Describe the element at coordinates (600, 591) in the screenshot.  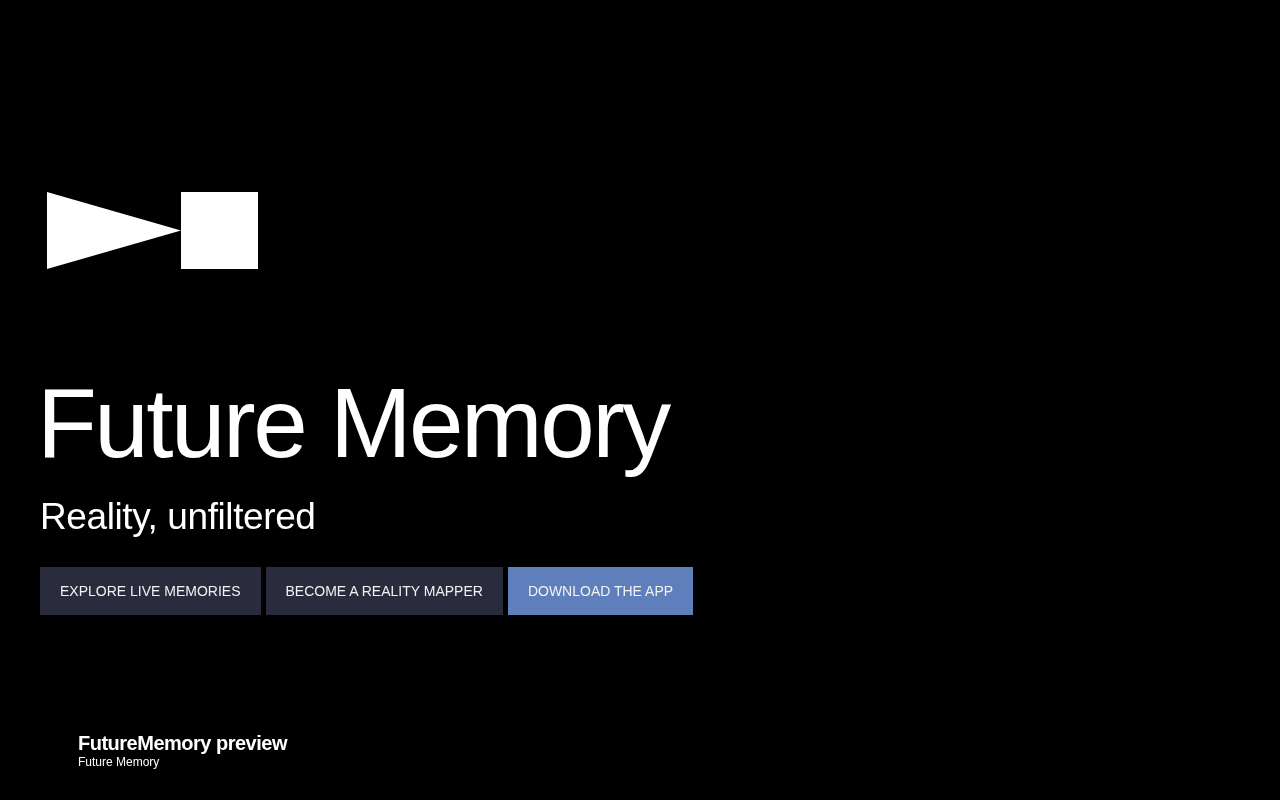
I see `download-button: DOWNLOAD THE APP` at that location.